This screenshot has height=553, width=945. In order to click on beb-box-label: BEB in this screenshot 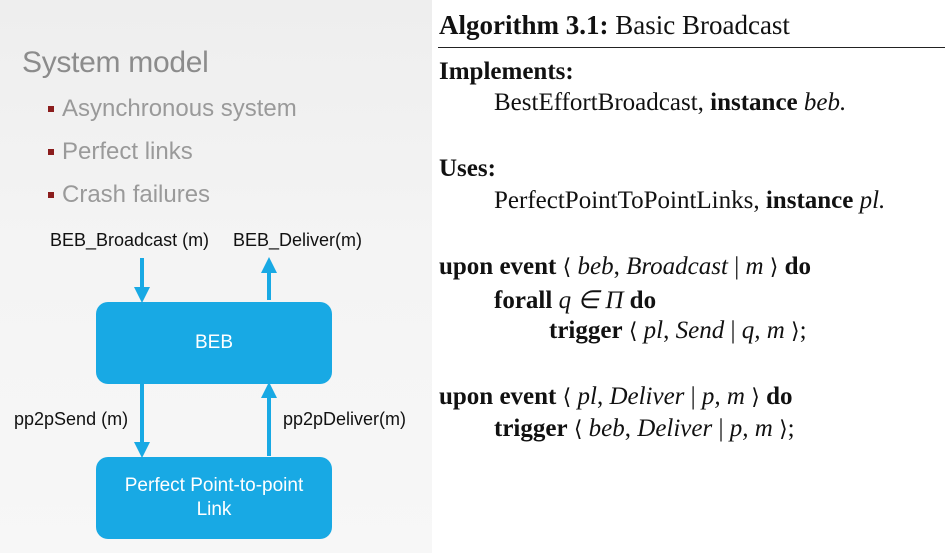, I will do `click(214, 342)`.